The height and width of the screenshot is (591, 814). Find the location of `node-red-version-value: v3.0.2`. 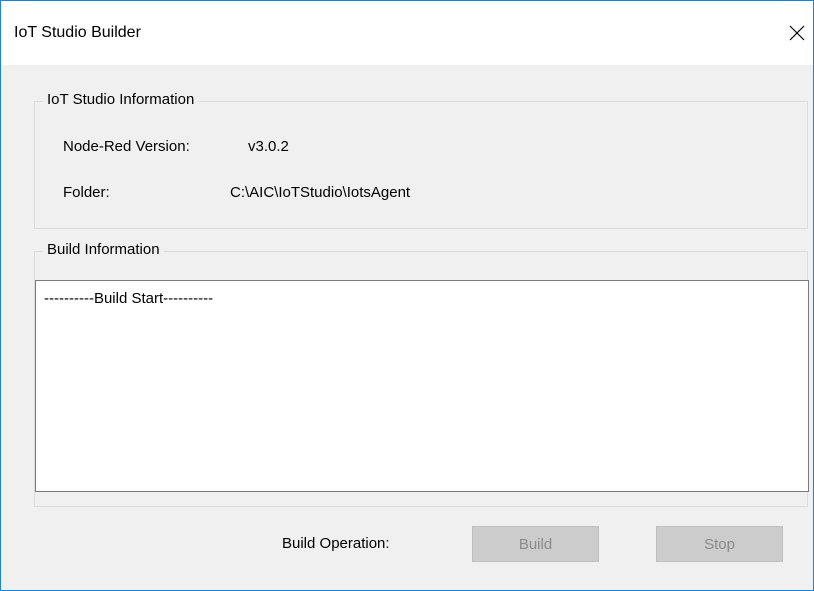

node-red-version-value: v3.0.2 is located at coordinates (268, 146).